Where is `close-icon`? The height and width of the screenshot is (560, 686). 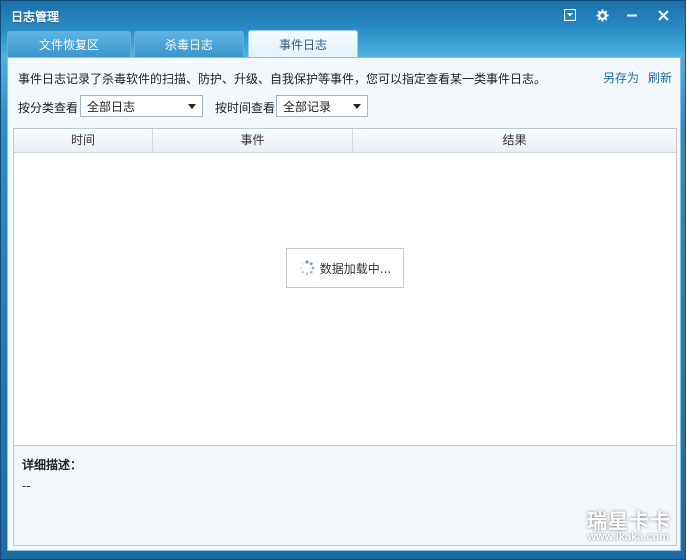 close-icon is located at coordinates (663, 15).